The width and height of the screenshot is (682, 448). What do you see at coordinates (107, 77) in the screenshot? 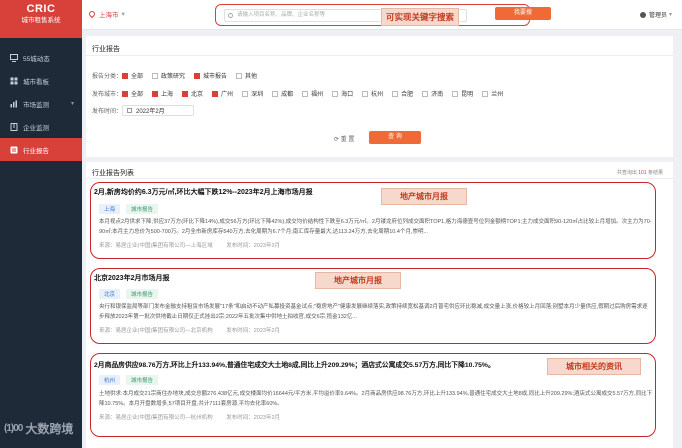
I see `category-label: 报告分类：` at bounding box center [107, 77].